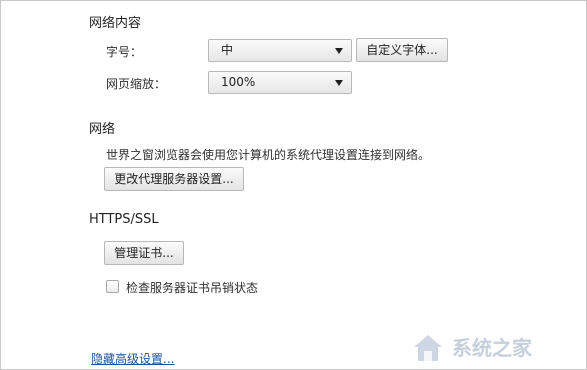 Image resolution: width=587 pixels, height=370 pixels. I want to click on revocation-checkbox, so click(112, 286).